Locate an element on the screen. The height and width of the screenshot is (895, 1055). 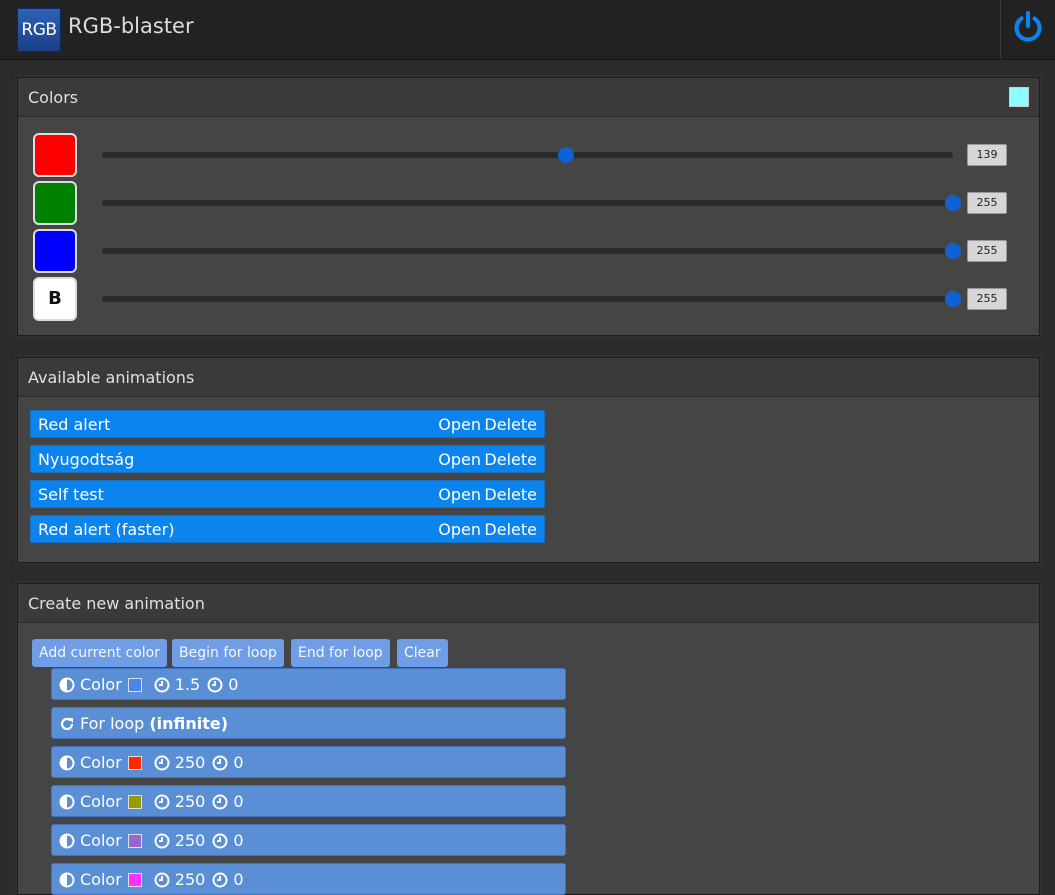
color-preview-swatch is located at coordinates (1019, 97).